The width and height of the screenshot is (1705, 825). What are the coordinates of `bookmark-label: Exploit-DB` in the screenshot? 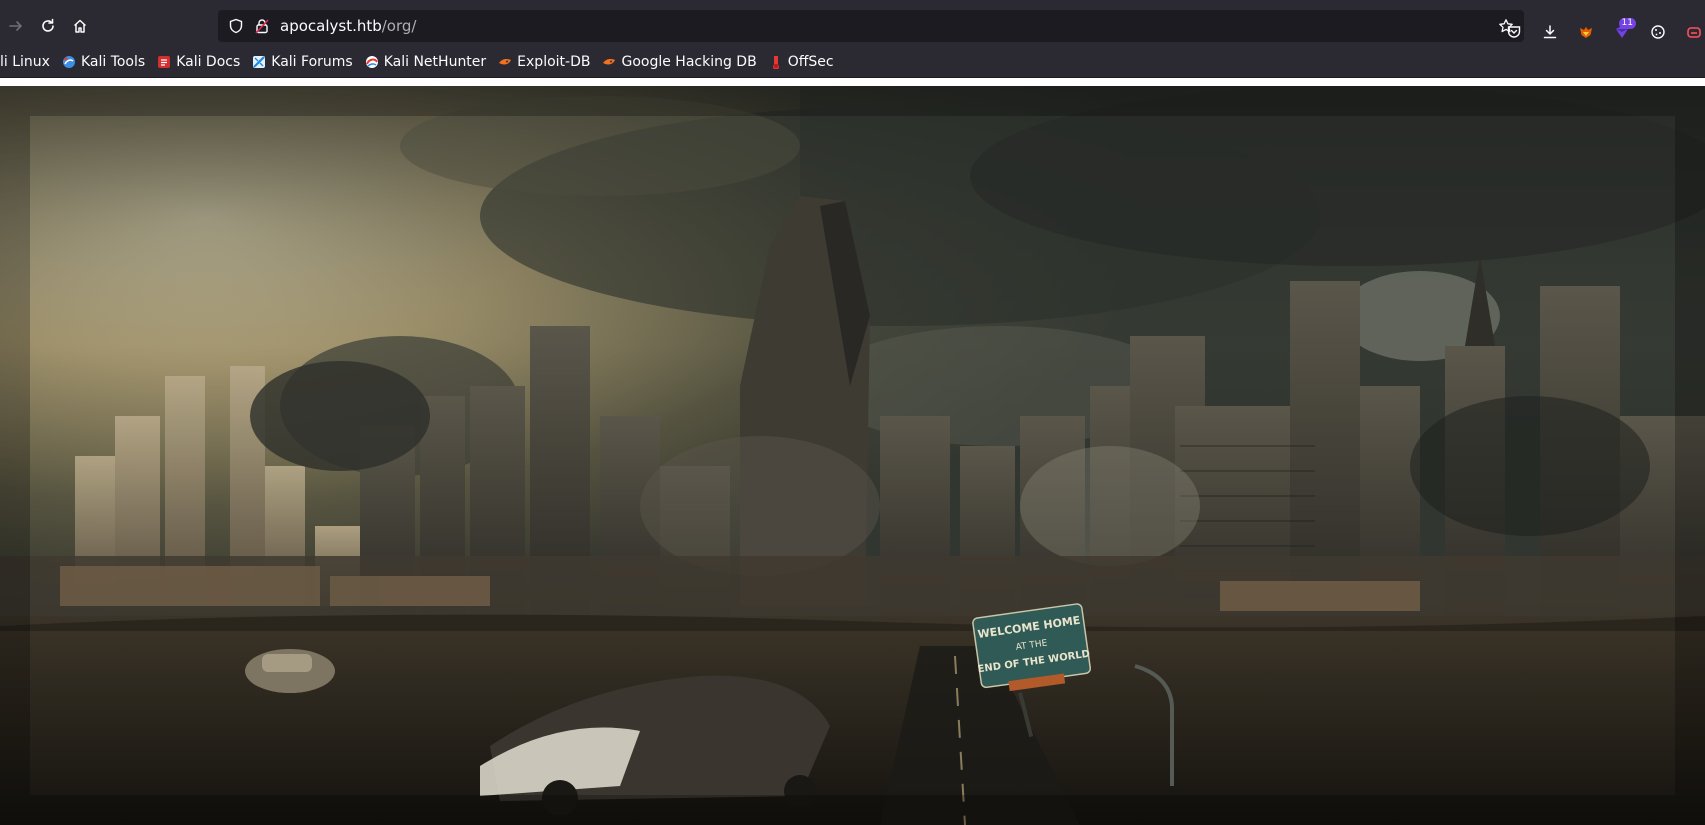 It's located at (554, 61).